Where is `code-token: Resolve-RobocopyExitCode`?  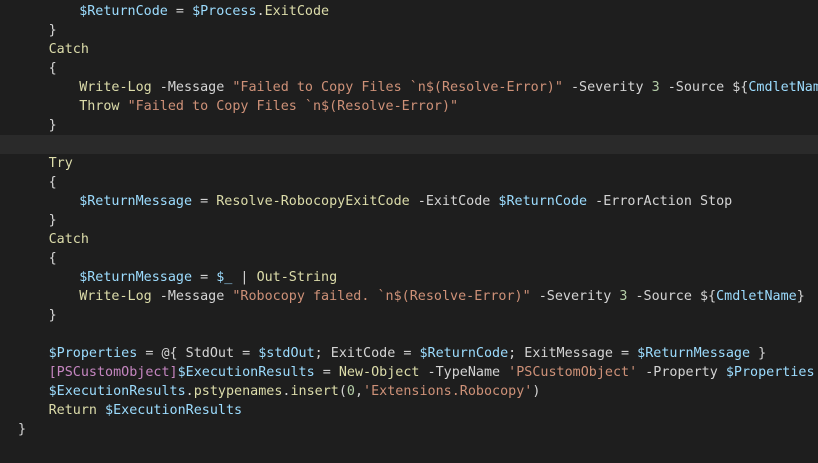 code-token: Resolve-RobocopyExitCode is located at coordinates (313, 201).